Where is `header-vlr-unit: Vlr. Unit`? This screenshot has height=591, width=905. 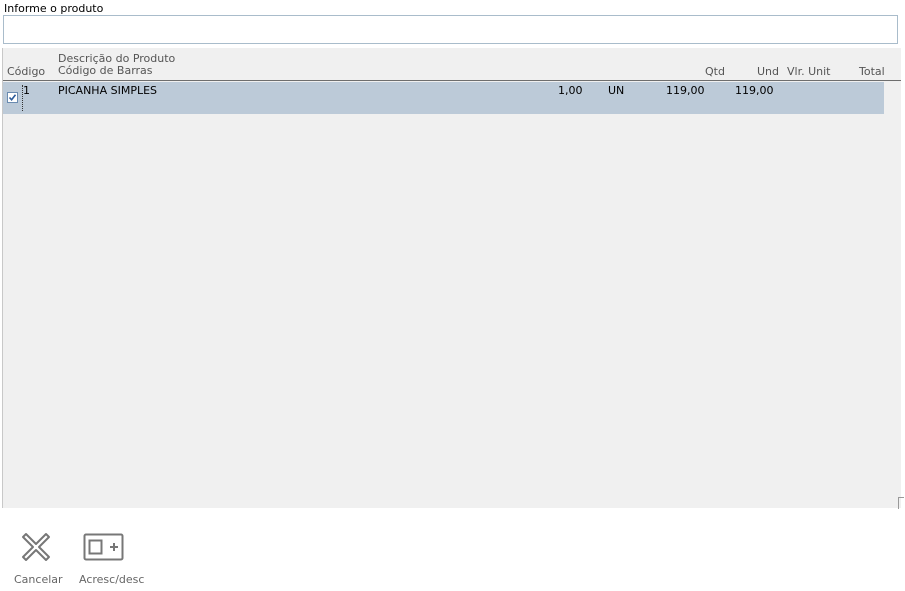 header-vlr-unit: Vlr. Unit is located at coordinates (808, 71).